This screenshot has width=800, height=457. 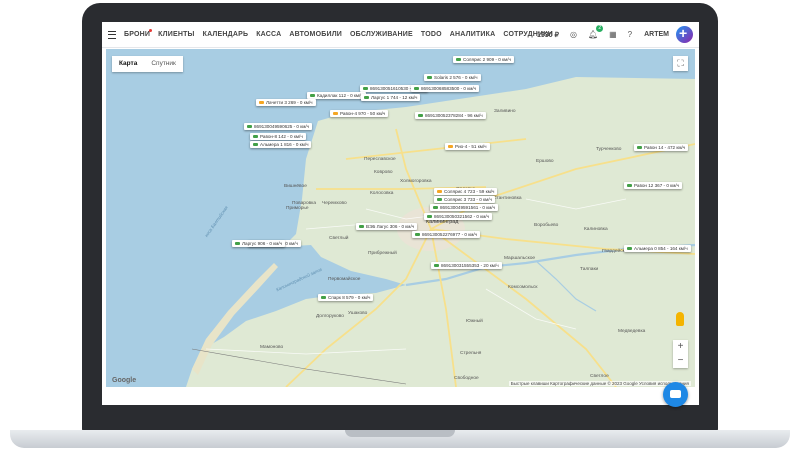 I want to click on vehicle-marker: Рио-4 - 51 км/ч, so click(x=467, y=146).